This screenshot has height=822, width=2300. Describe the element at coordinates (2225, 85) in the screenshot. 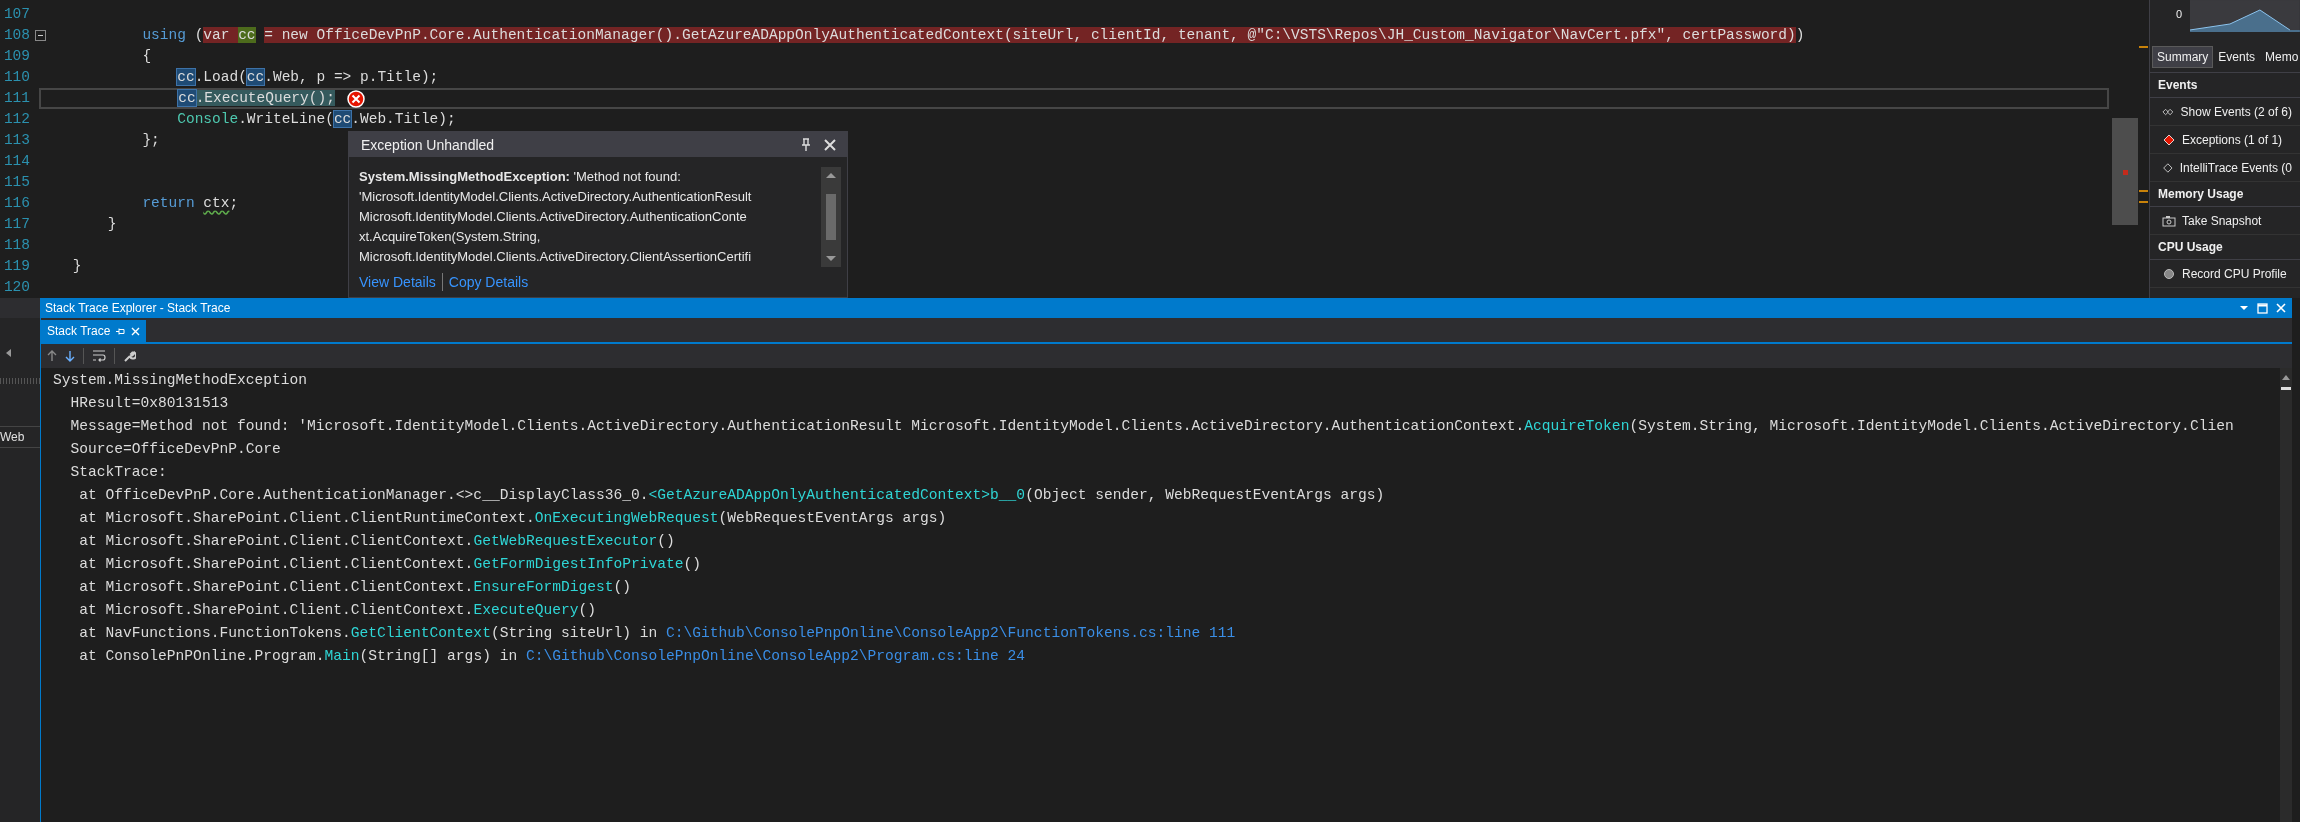

I see `section-heading: Events` at that location.